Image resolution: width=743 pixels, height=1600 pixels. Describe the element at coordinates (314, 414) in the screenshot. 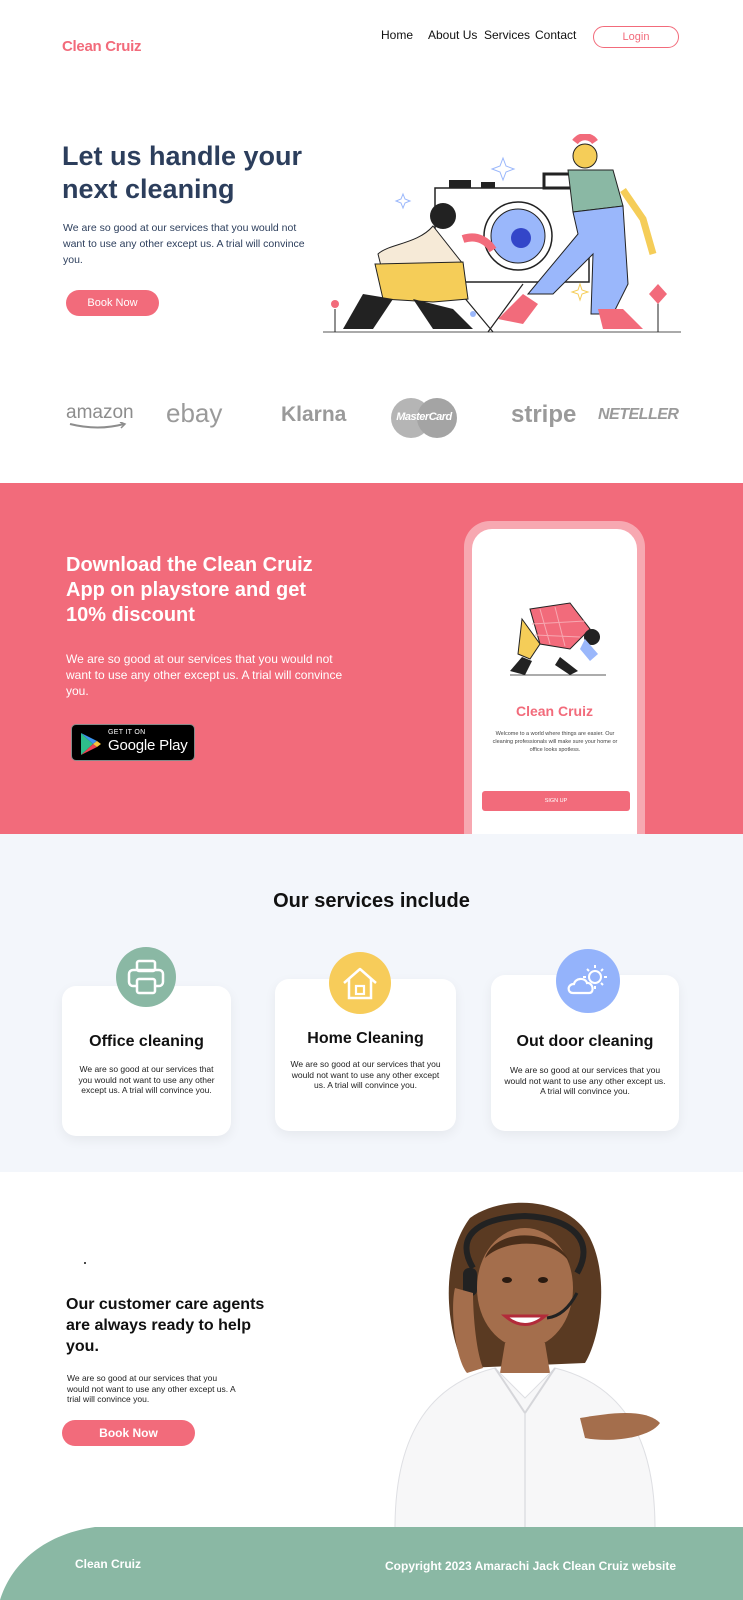

I see `partner-logo-klarna: Klarna` at that location.